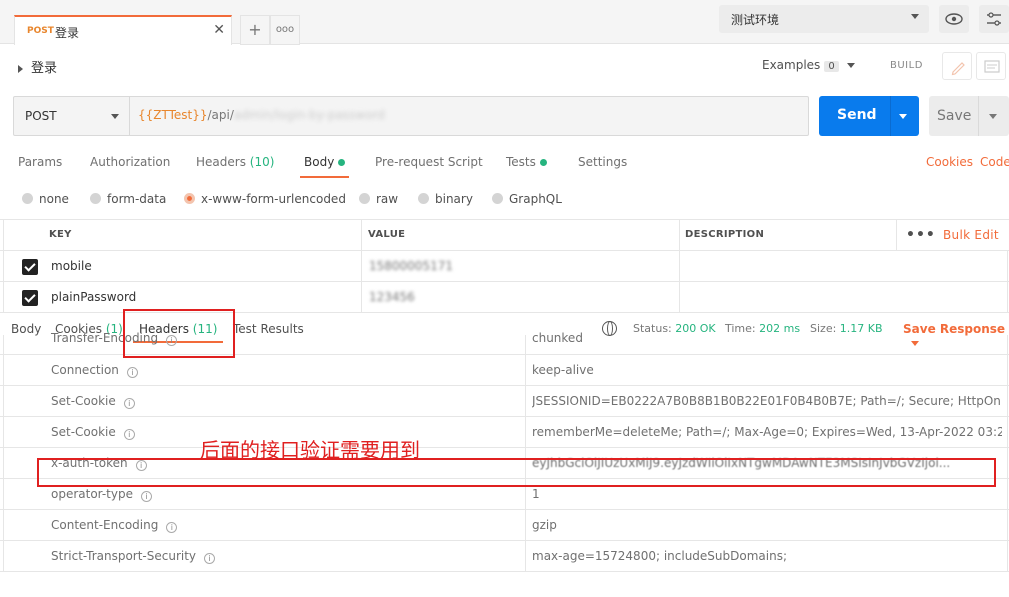 The height and width of the screenshot is (597, 1009). What do you see at coordinates (869, 116) in the screenshot?
I see `send-button: Send` at bounding box center [869, 116].